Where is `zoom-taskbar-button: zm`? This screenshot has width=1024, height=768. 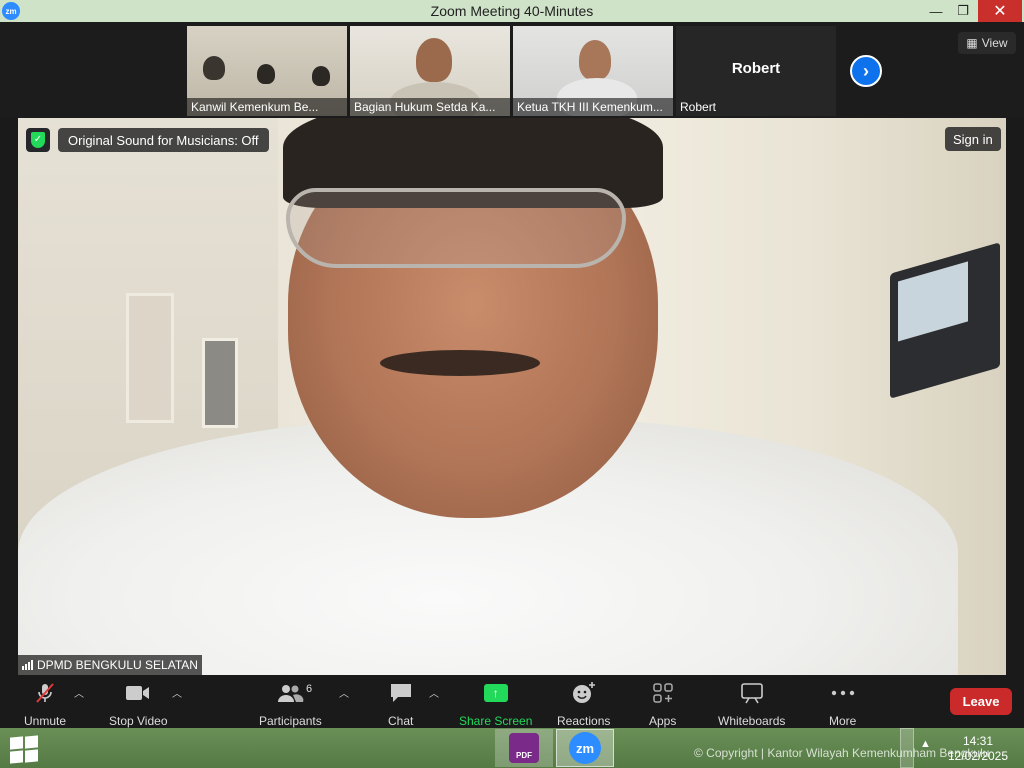 zoom-taskbar-button: zm is located at coordinates (585, 748).